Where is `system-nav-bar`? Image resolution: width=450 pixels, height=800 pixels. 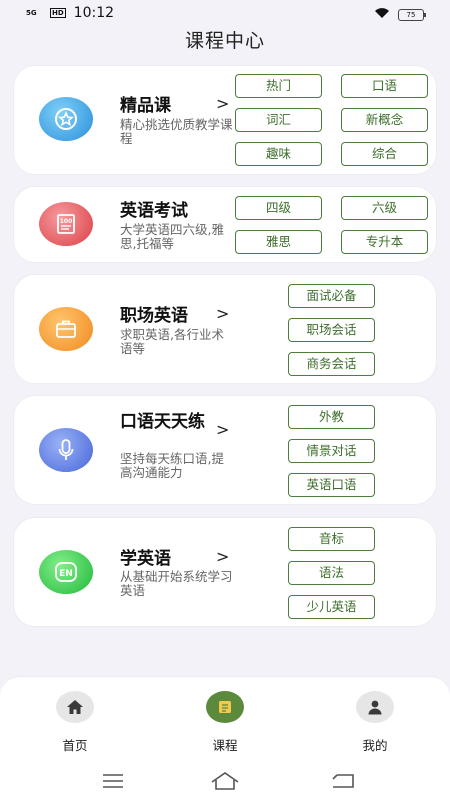
system-nav-bar is located at coordinates (225, 782).